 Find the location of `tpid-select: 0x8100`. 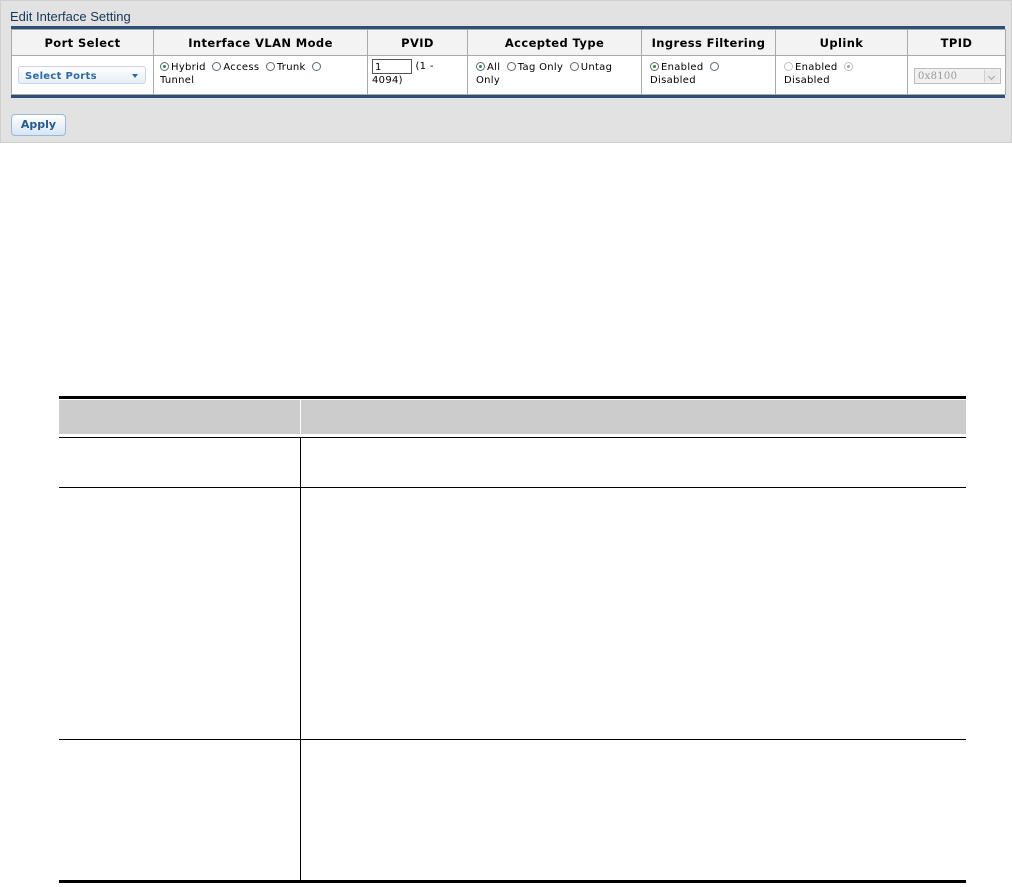

tpid-select: 0x8100 is located at coordinates (957, 76).